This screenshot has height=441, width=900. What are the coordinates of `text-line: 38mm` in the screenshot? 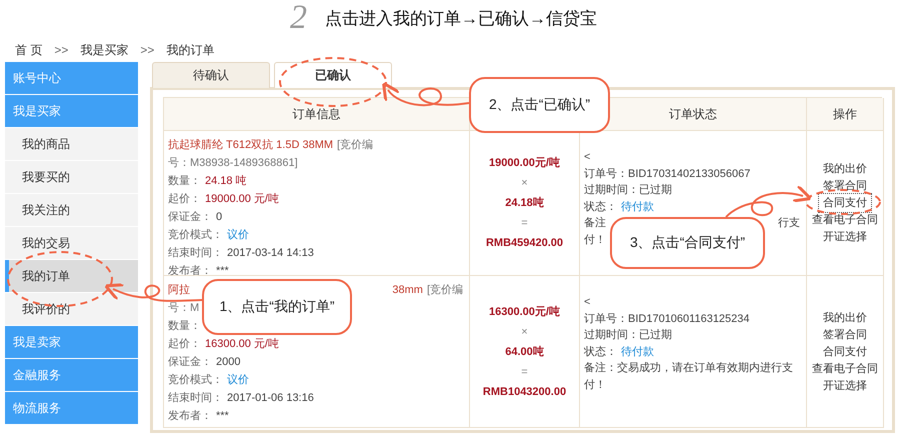 It's located at (407, 290).